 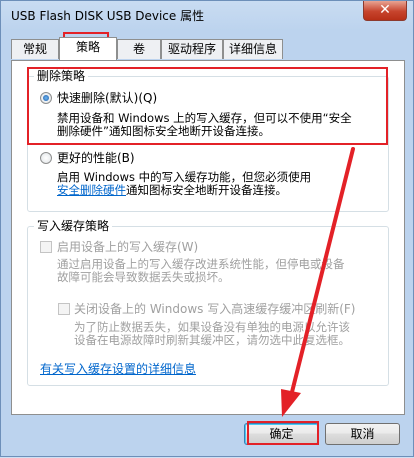 I want to click on enable-write-cache-desc-2: 故障可能会导致数据丢失或损坏。, so click(x=143, y=277).